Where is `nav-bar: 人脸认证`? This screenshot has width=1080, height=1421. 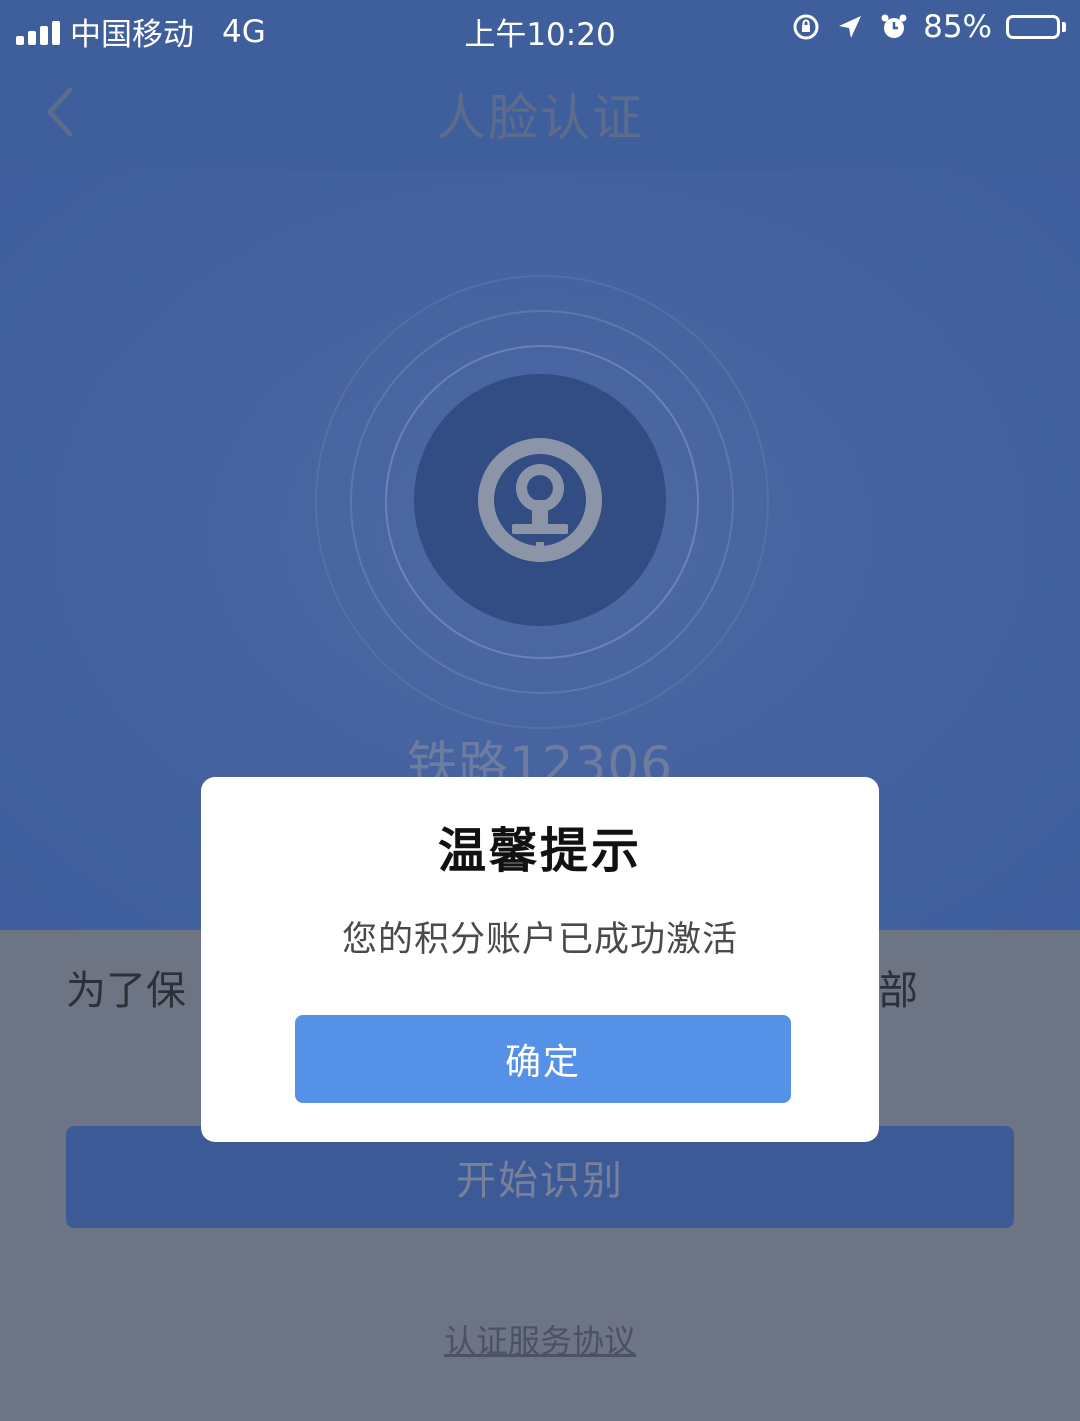 nav-bar: 人脸认证 is located at coordinates (540, 112).